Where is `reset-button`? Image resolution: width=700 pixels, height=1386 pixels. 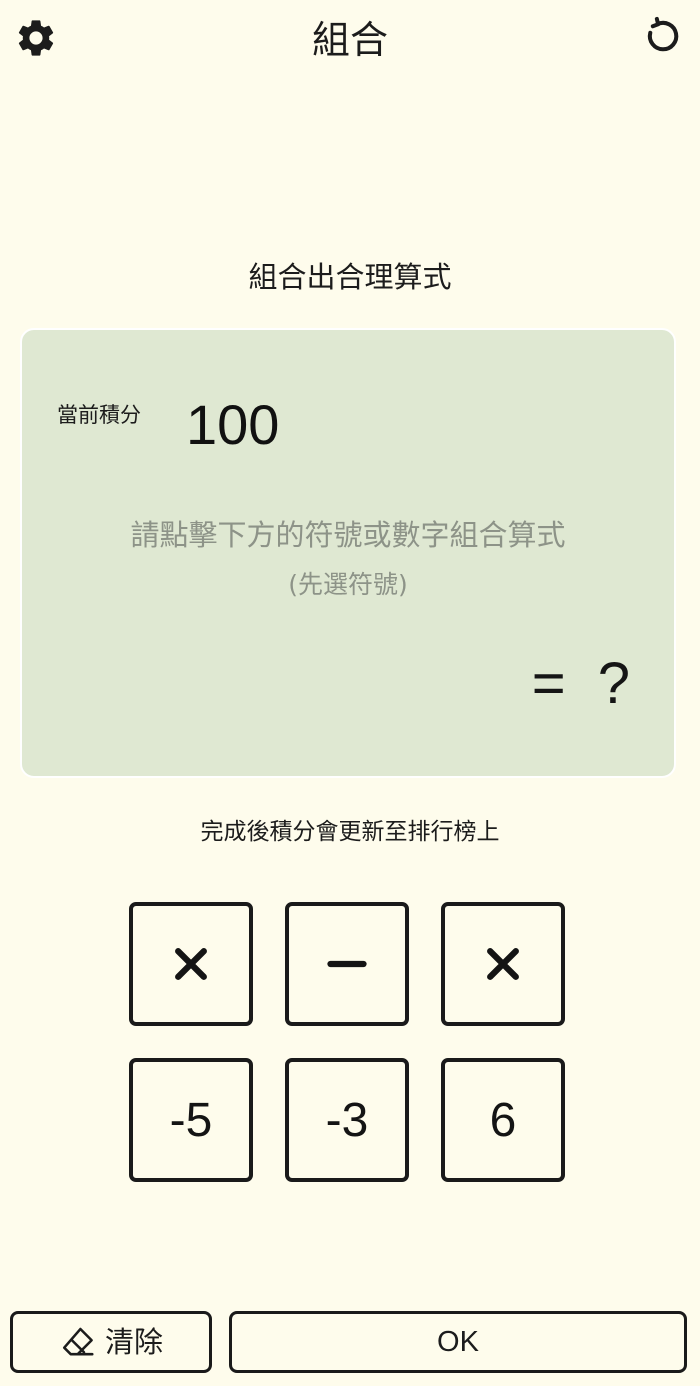 reset-button is located at coordinates (662, 38).